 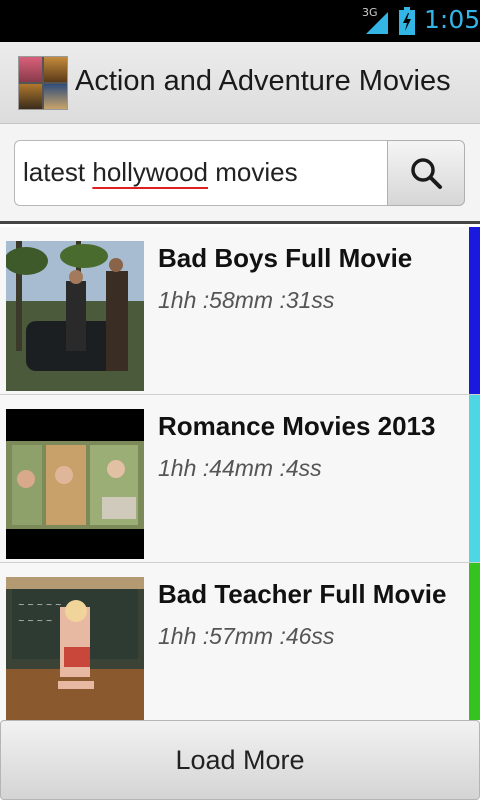 I want to click on video-duration: 1hh :58mm :31ss, so click(x=246, y=300).